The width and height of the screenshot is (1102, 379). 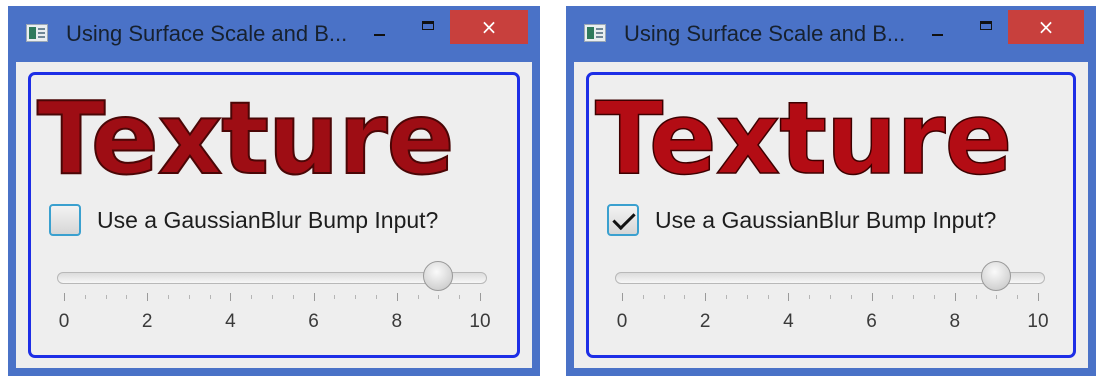 What do you see at coordinates (65, 220) in the screenshot?
I see `bump-input-checkbox` at bounding box center [65, 220].